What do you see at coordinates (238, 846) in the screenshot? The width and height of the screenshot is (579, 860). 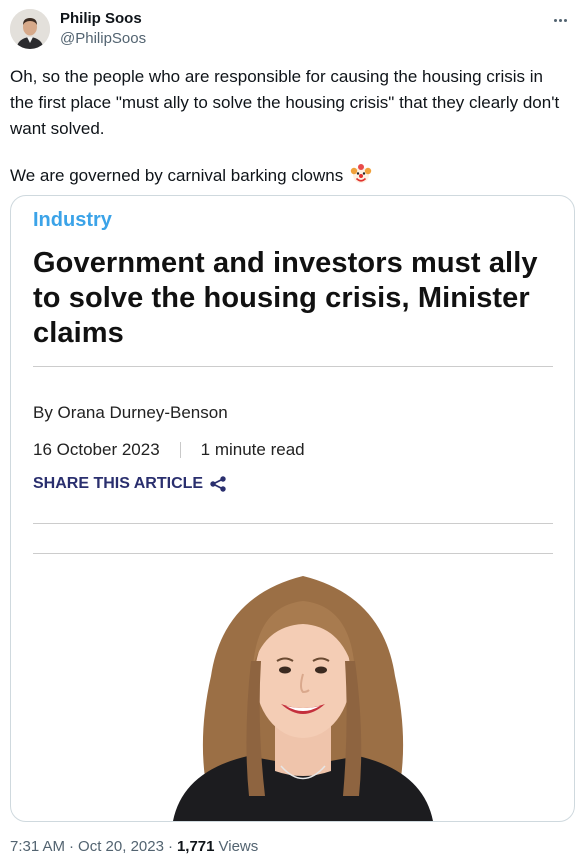 I see `views-label: Views` at bounding box center [238, 846].